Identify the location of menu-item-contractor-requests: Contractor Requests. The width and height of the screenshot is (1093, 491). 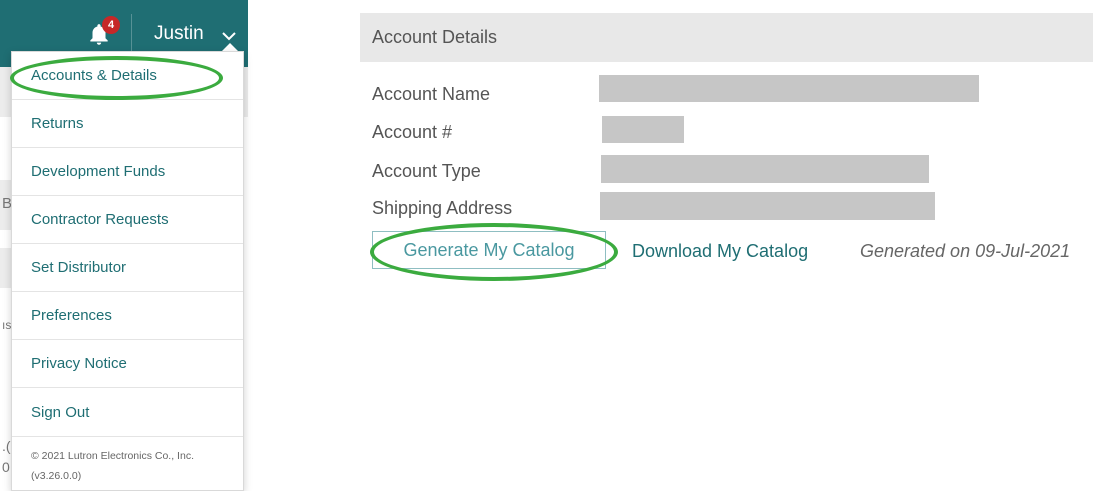
(127, 220).